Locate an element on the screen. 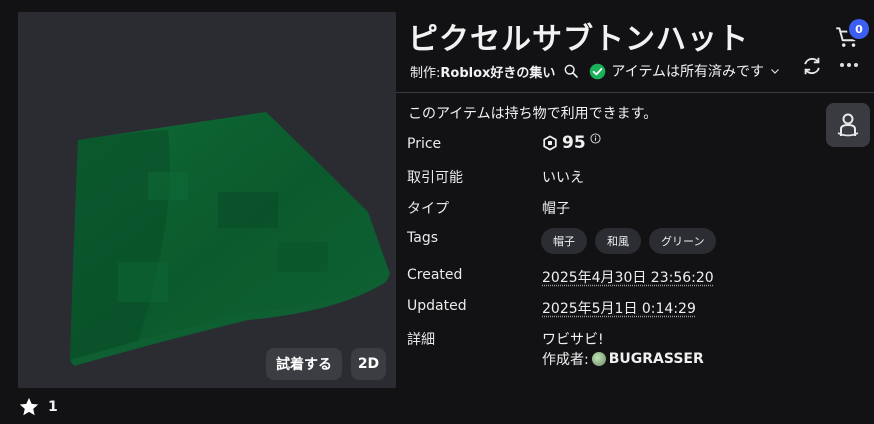 Image resolution: width=874 pixels, height=424 pixels. tags-list: 帽子 和風 グリーン is located at coordinates (629, 241).